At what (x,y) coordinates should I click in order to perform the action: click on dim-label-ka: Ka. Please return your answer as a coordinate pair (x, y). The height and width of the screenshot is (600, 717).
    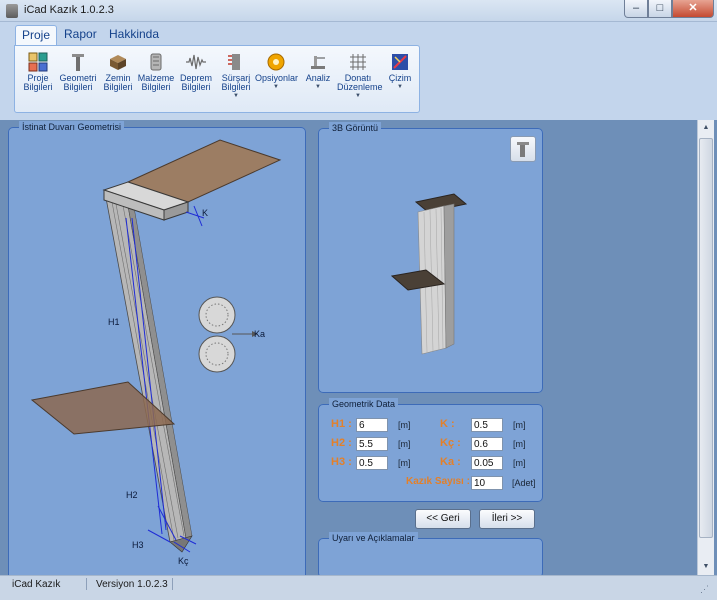
    Looking at the image, I should click on (259, 334).